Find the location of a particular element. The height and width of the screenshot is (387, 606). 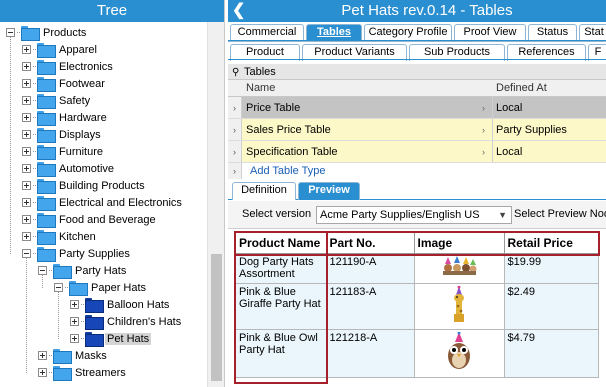

tree-node: Products is located at coordinates (47, 32).